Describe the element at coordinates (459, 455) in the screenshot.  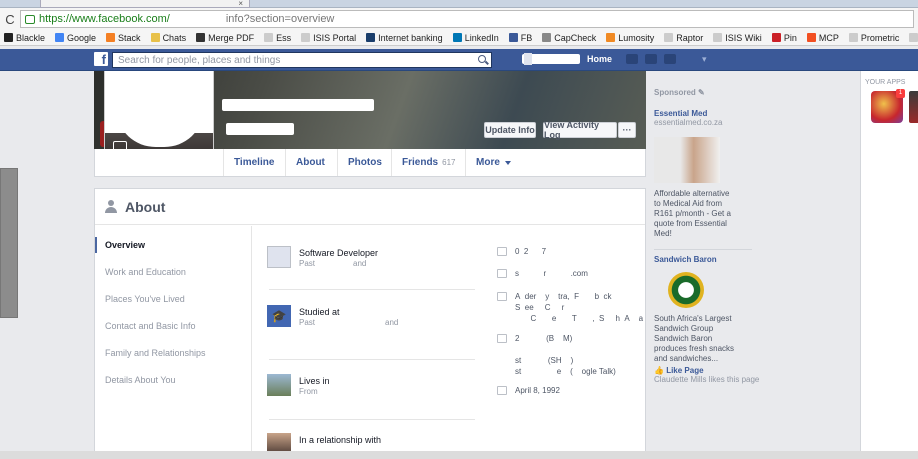
I see `bottom-bar` at that location.